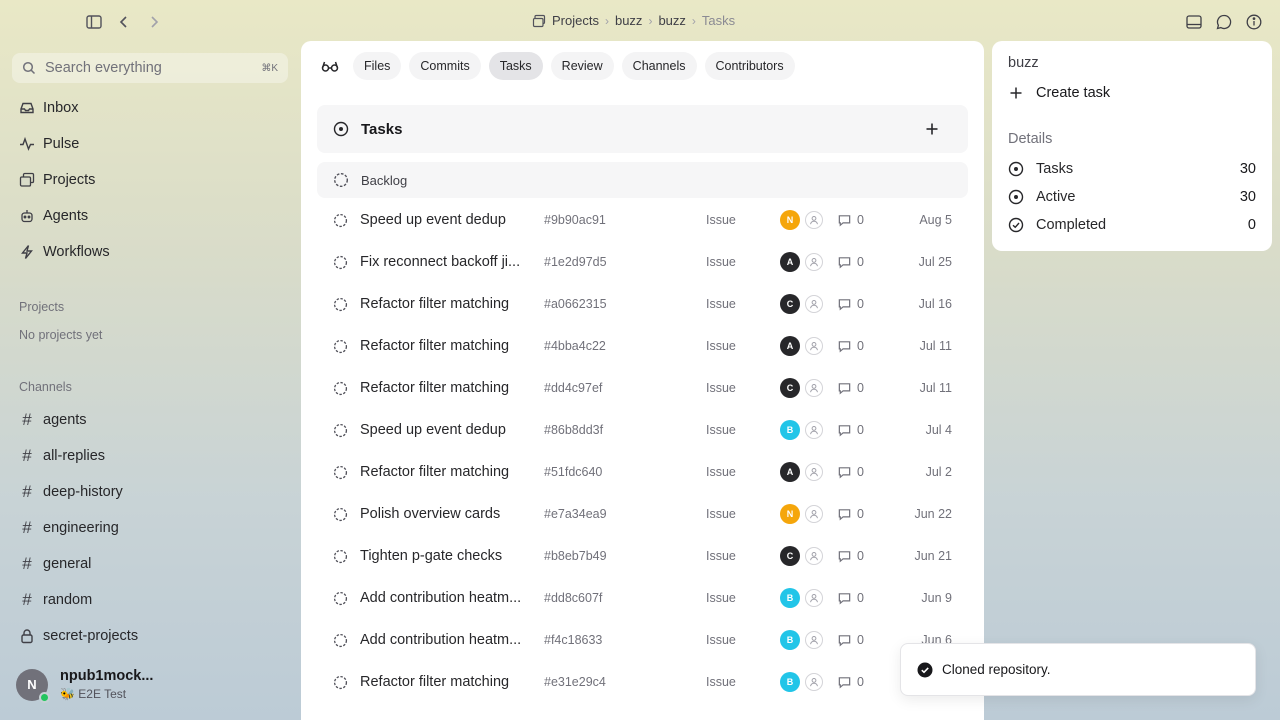 The width and height of the screenshot is (1280, 720). I want to click on overview-glasses-icon, so click(330, 66).